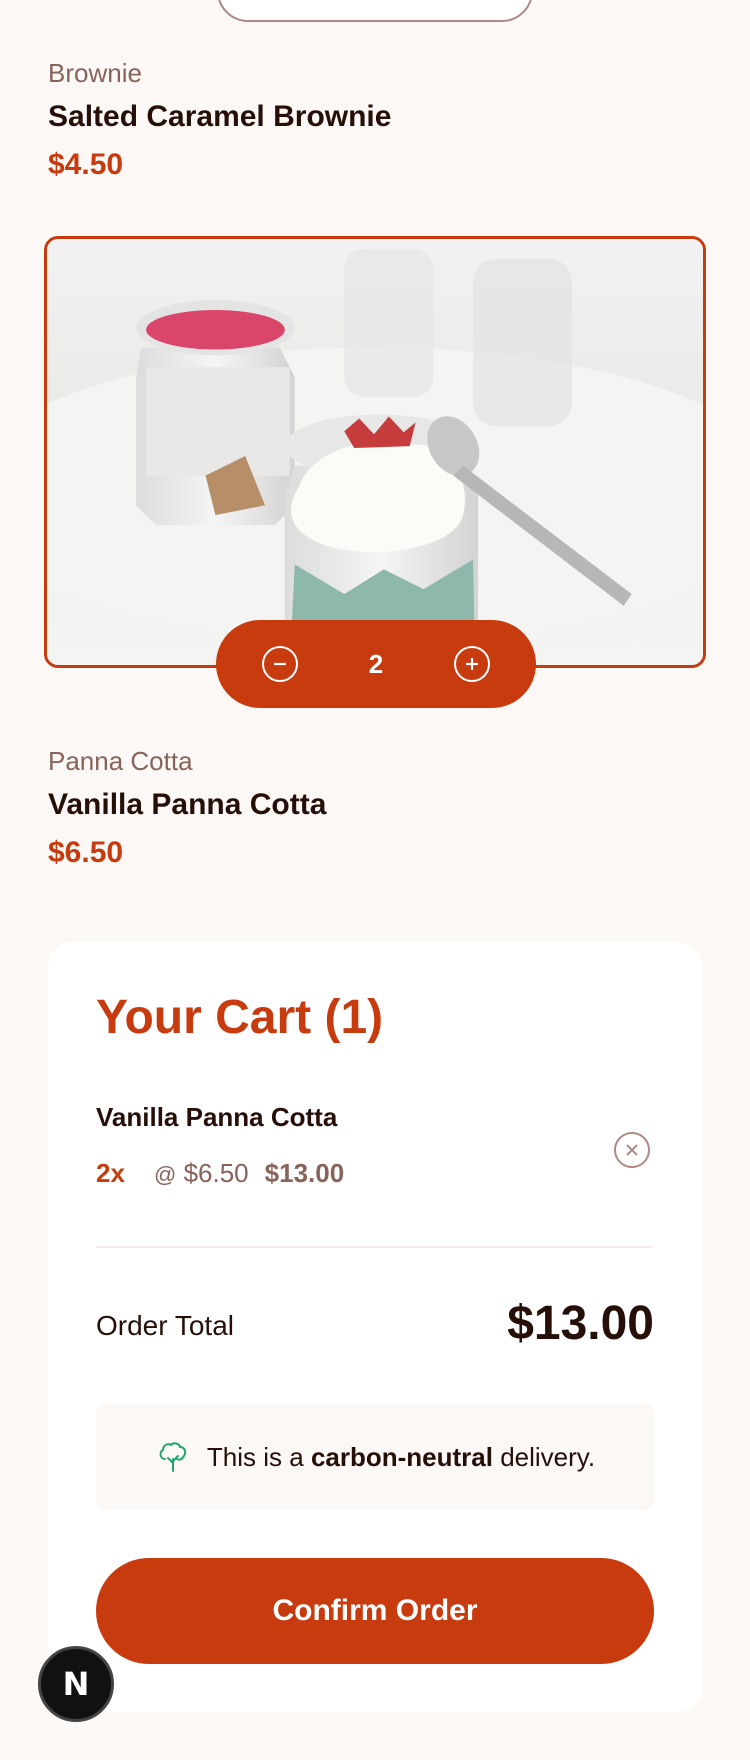 The image size is (750, 1760). I want to click on carbon-neutral-notice: This is a carbon-neutral delivery., so click(375, 1457).